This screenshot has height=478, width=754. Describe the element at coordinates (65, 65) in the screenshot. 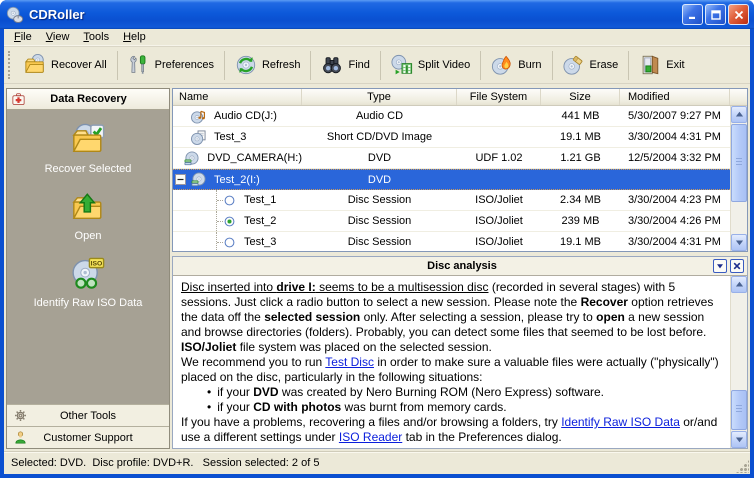

I see `toolbar-recover-all-button: Recover All` at that location.